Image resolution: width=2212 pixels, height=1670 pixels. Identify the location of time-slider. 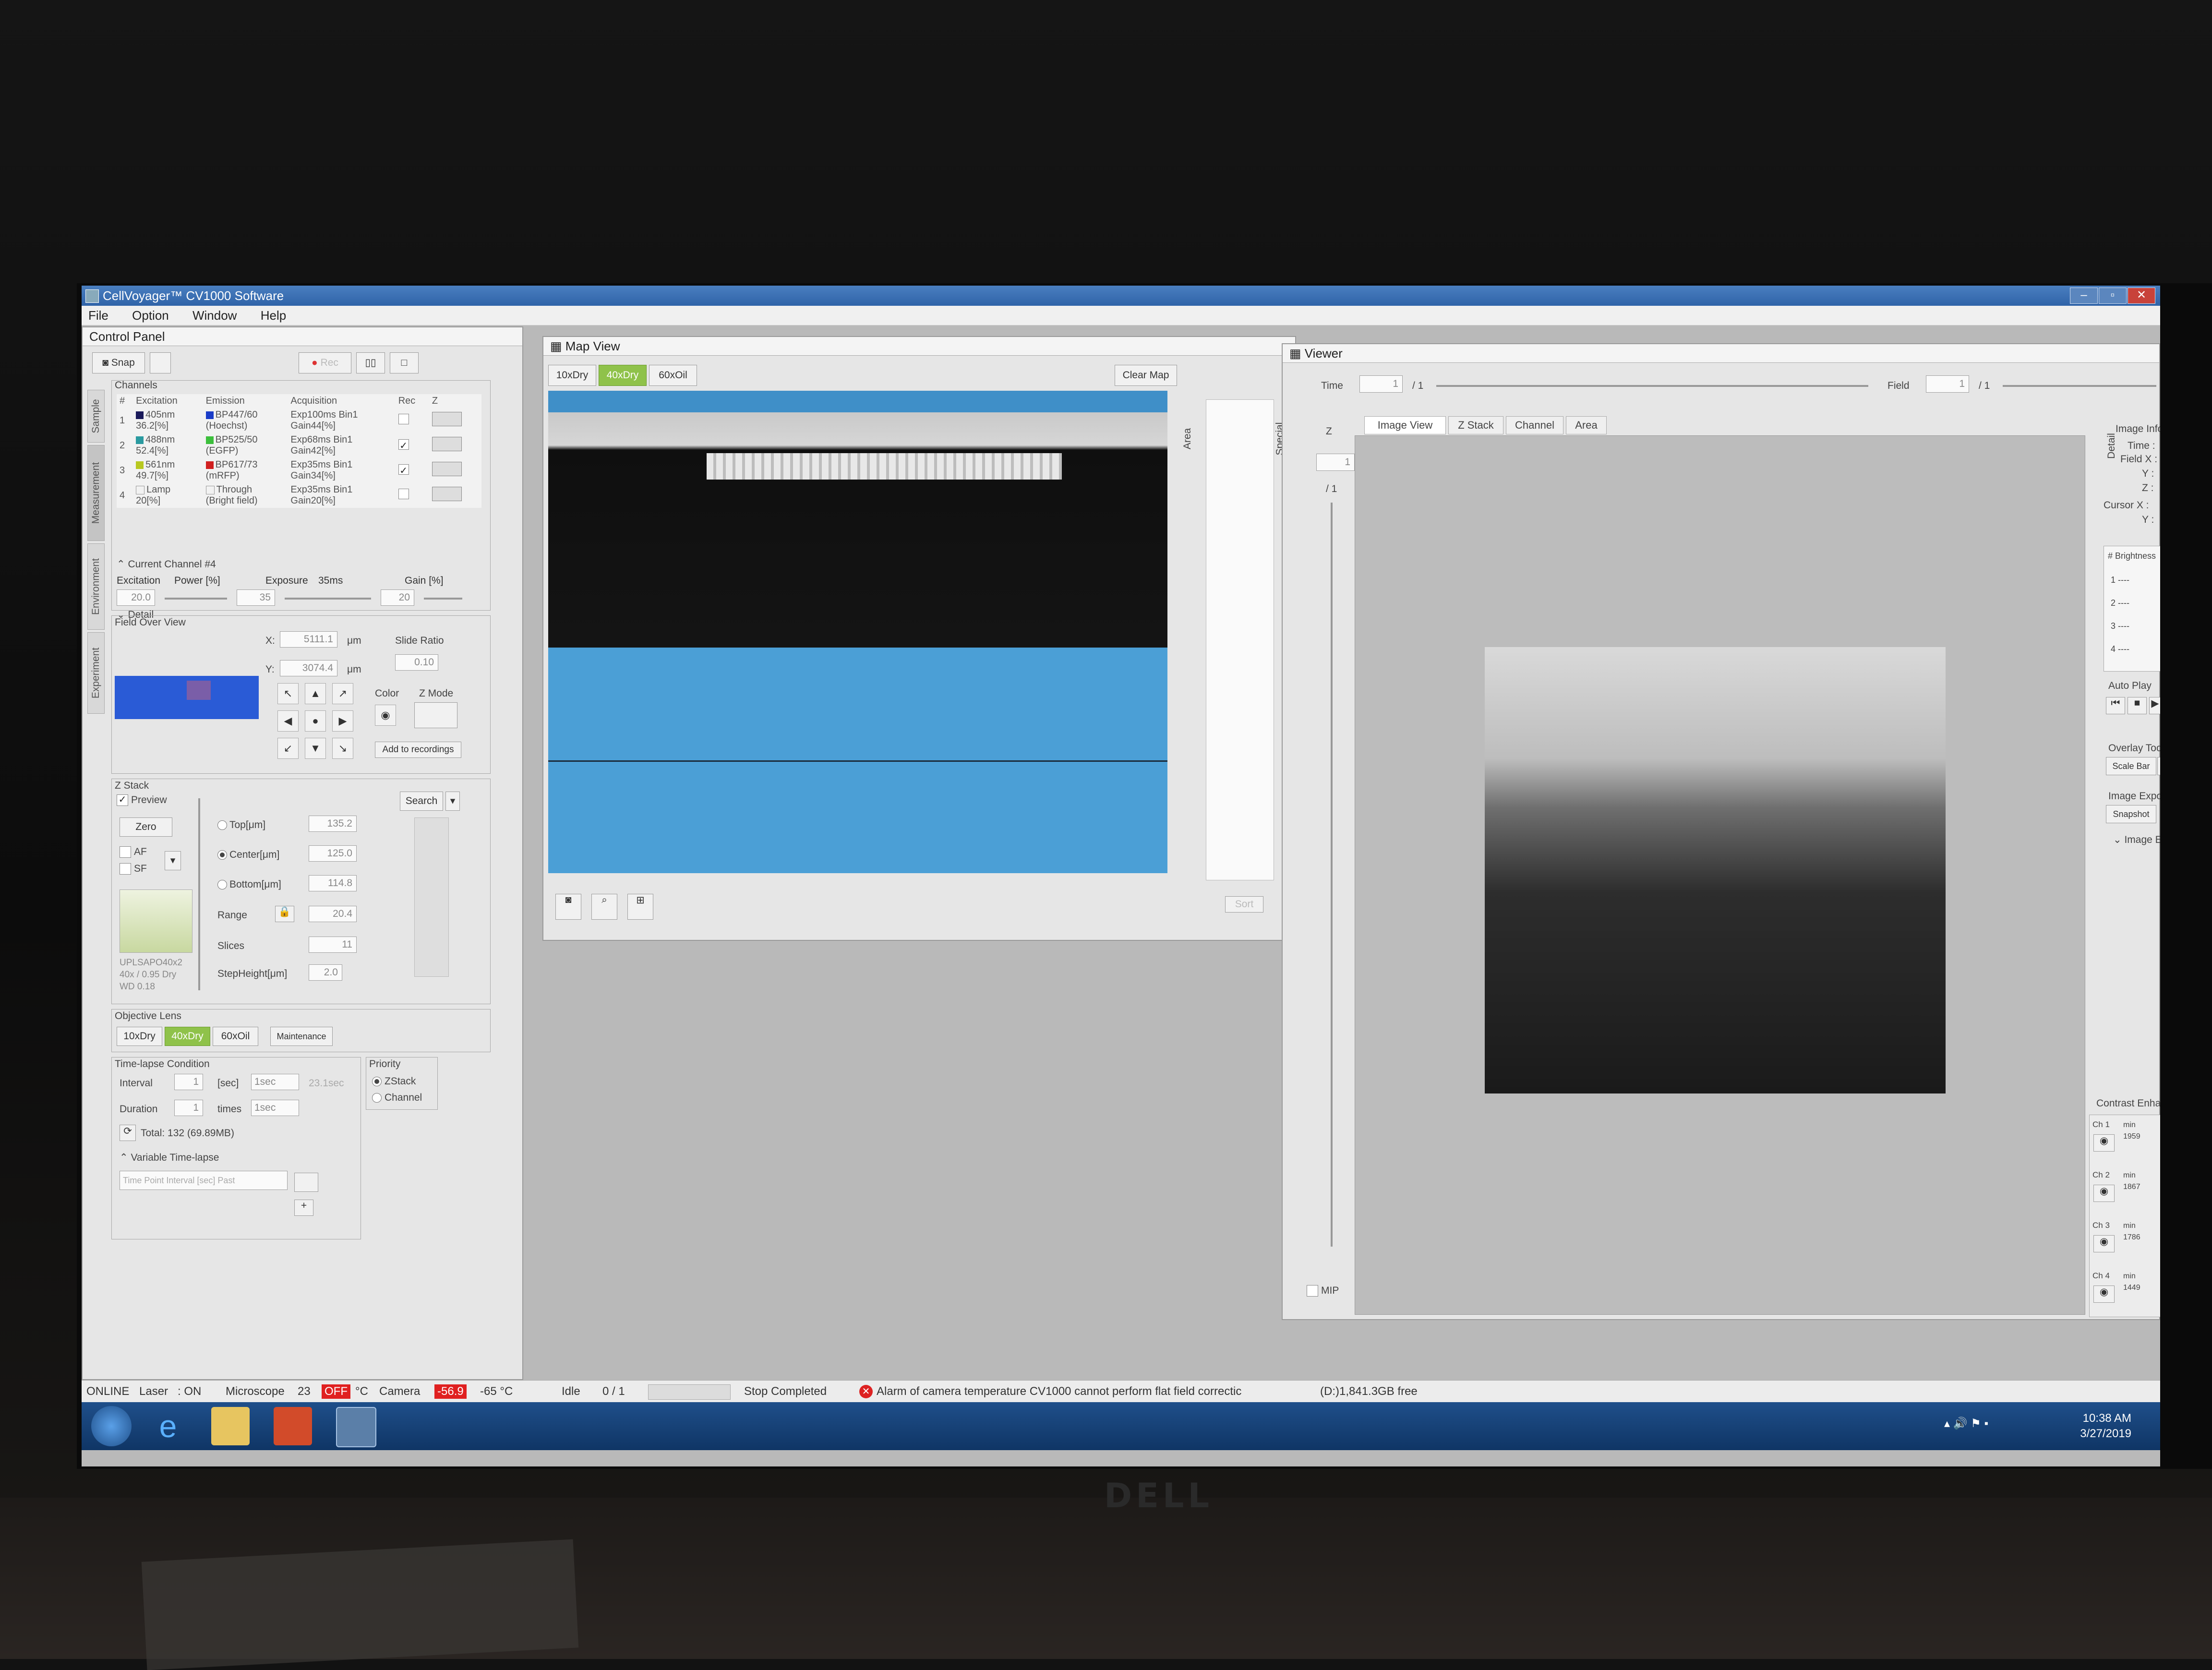
(1652, 386).